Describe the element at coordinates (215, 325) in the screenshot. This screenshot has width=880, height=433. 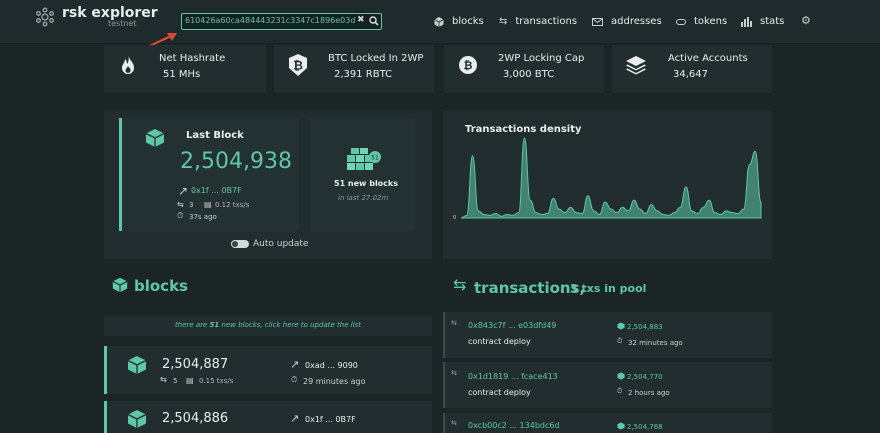
I see `notice-count: 51` at that location.